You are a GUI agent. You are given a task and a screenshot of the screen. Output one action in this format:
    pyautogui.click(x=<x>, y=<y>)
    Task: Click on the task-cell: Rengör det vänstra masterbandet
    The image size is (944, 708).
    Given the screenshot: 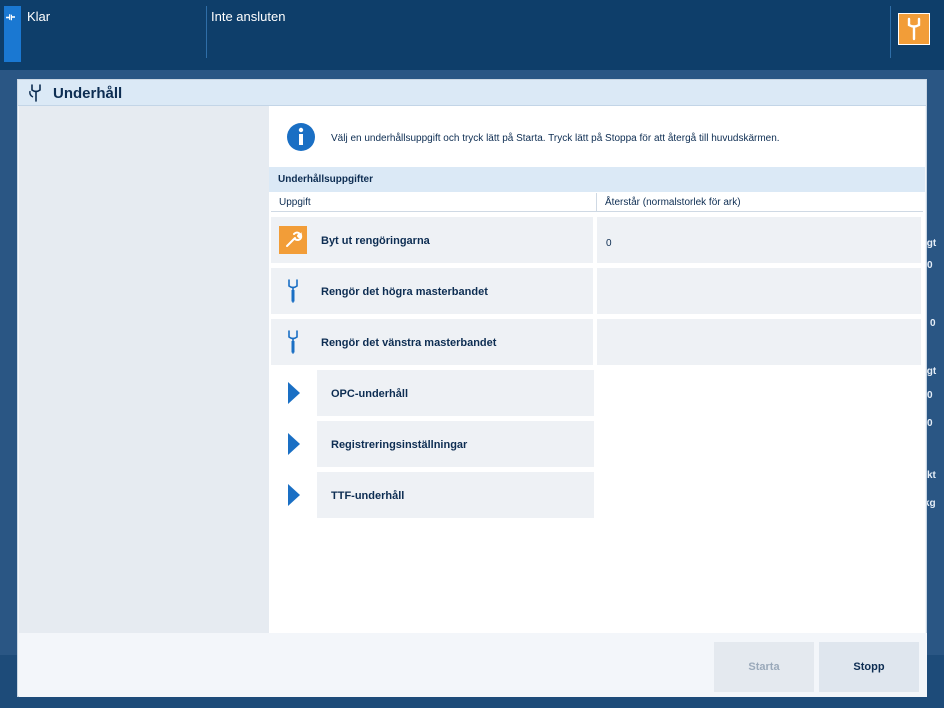 What is the action you would take?
    pyautogui.click(x=432, y=342)
    